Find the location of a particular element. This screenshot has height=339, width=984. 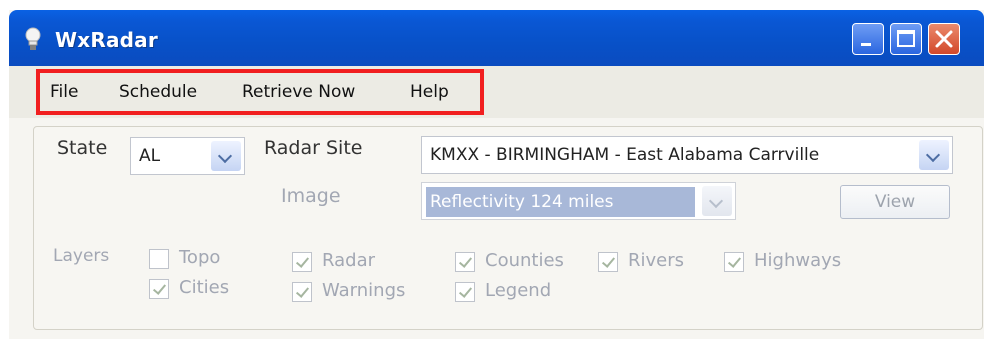

state-label: State is located at coordinates (82, 148).